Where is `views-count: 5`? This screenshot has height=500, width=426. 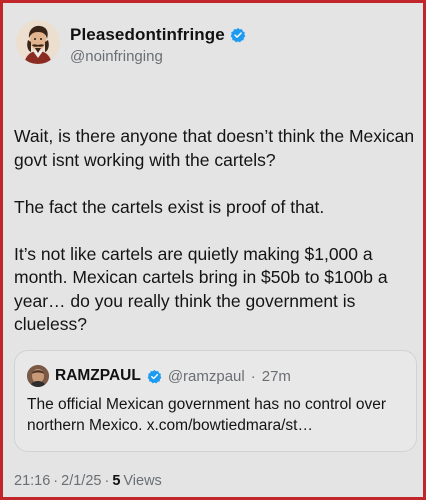
views-count: 5 is located at coordinates (116, 481).